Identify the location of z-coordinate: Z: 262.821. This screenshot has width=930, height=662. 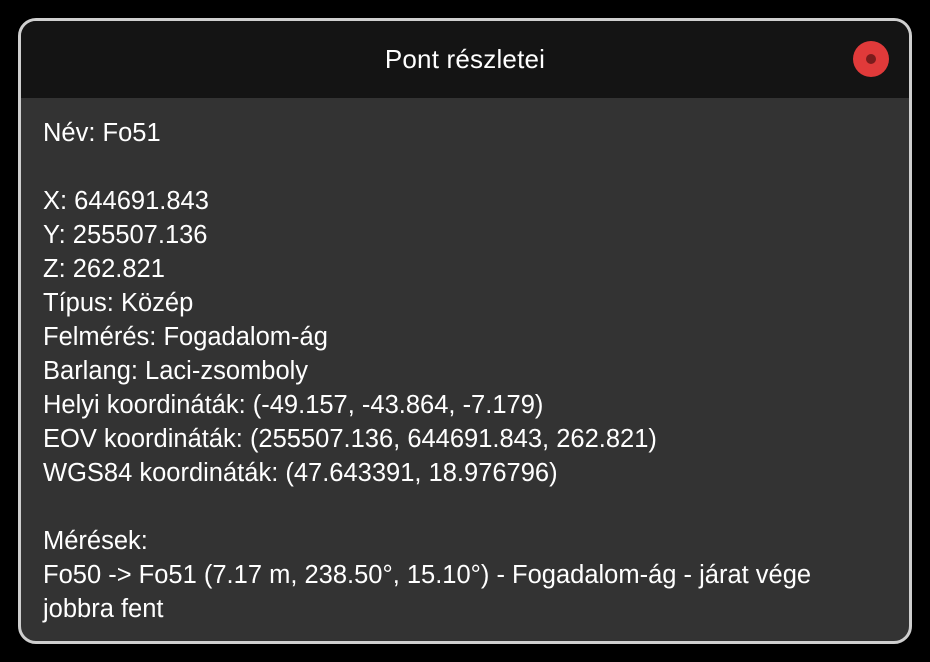
(104, 269).